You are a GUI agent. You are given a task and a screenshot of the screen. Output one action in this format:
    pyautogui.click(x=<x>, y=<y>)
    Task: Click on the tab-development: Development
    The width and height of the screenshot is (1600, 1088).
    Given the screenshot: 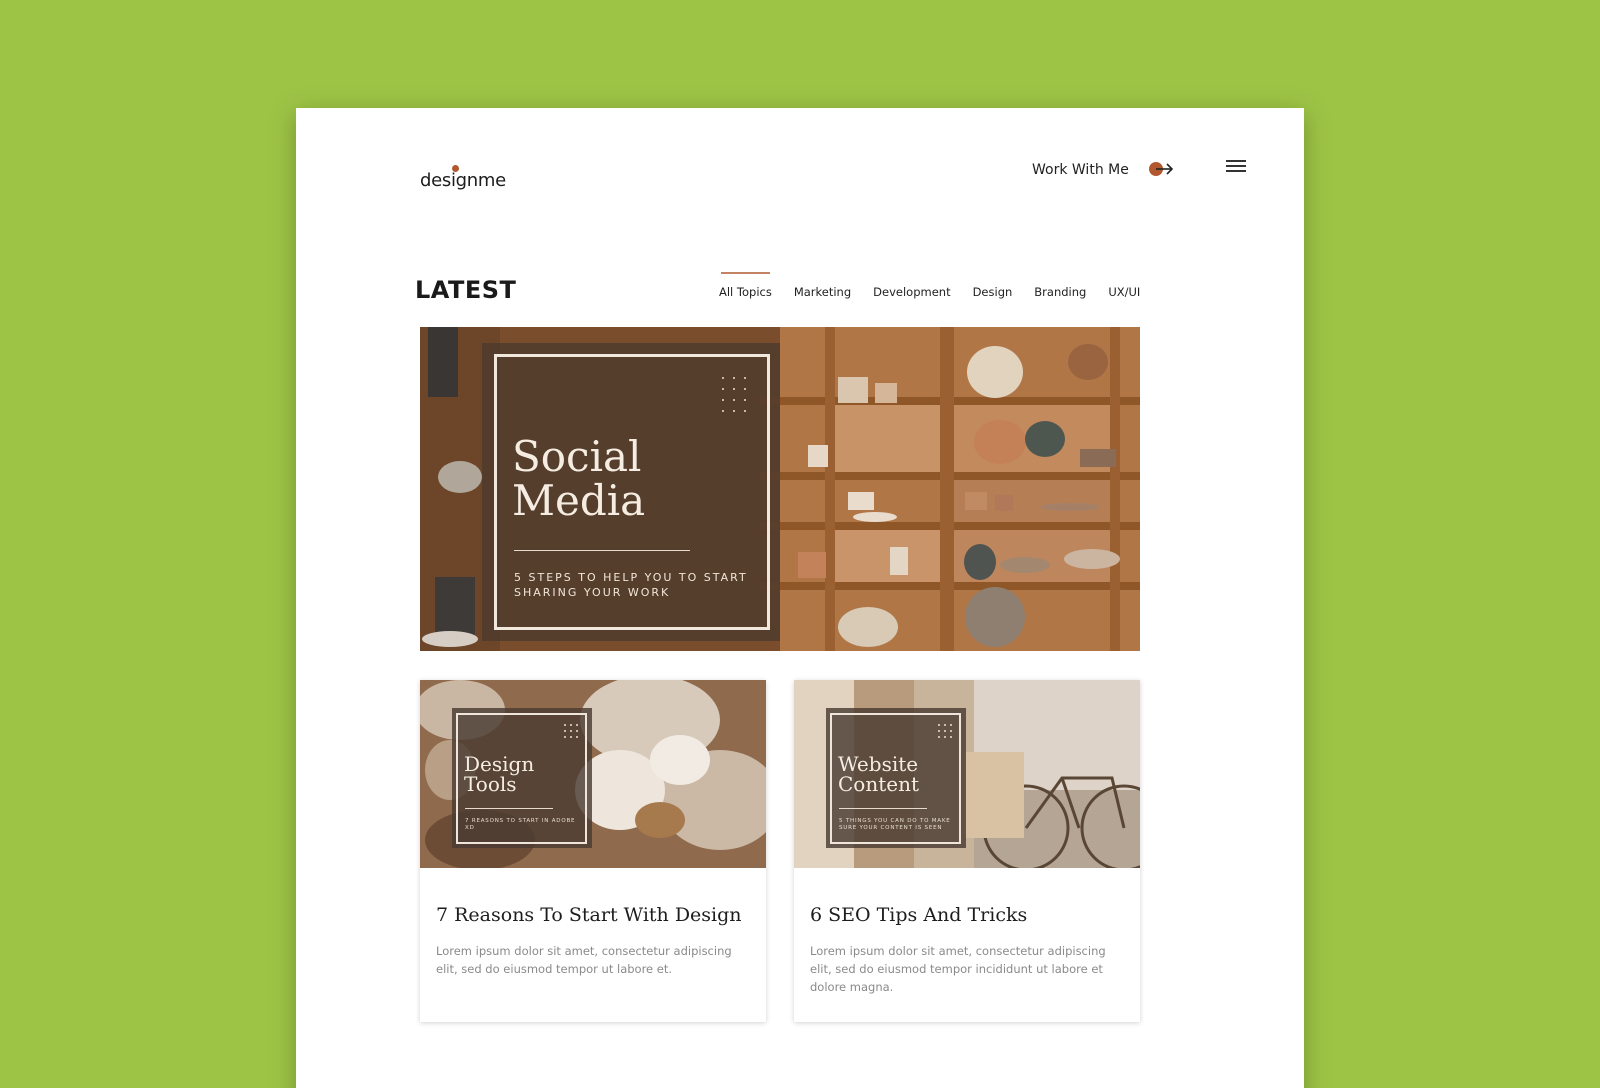 What is the action you would take?
    pyautogui.click(x=911, y=292)
    